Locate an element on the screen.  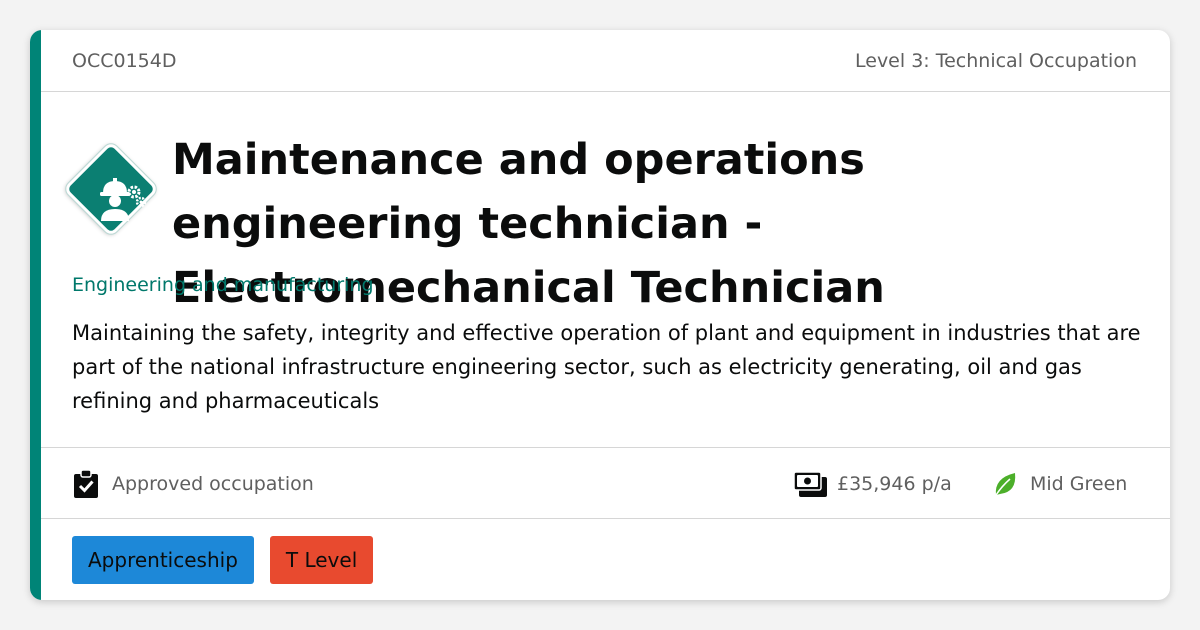
leaf-icon is located at coordinates (1005, 484).